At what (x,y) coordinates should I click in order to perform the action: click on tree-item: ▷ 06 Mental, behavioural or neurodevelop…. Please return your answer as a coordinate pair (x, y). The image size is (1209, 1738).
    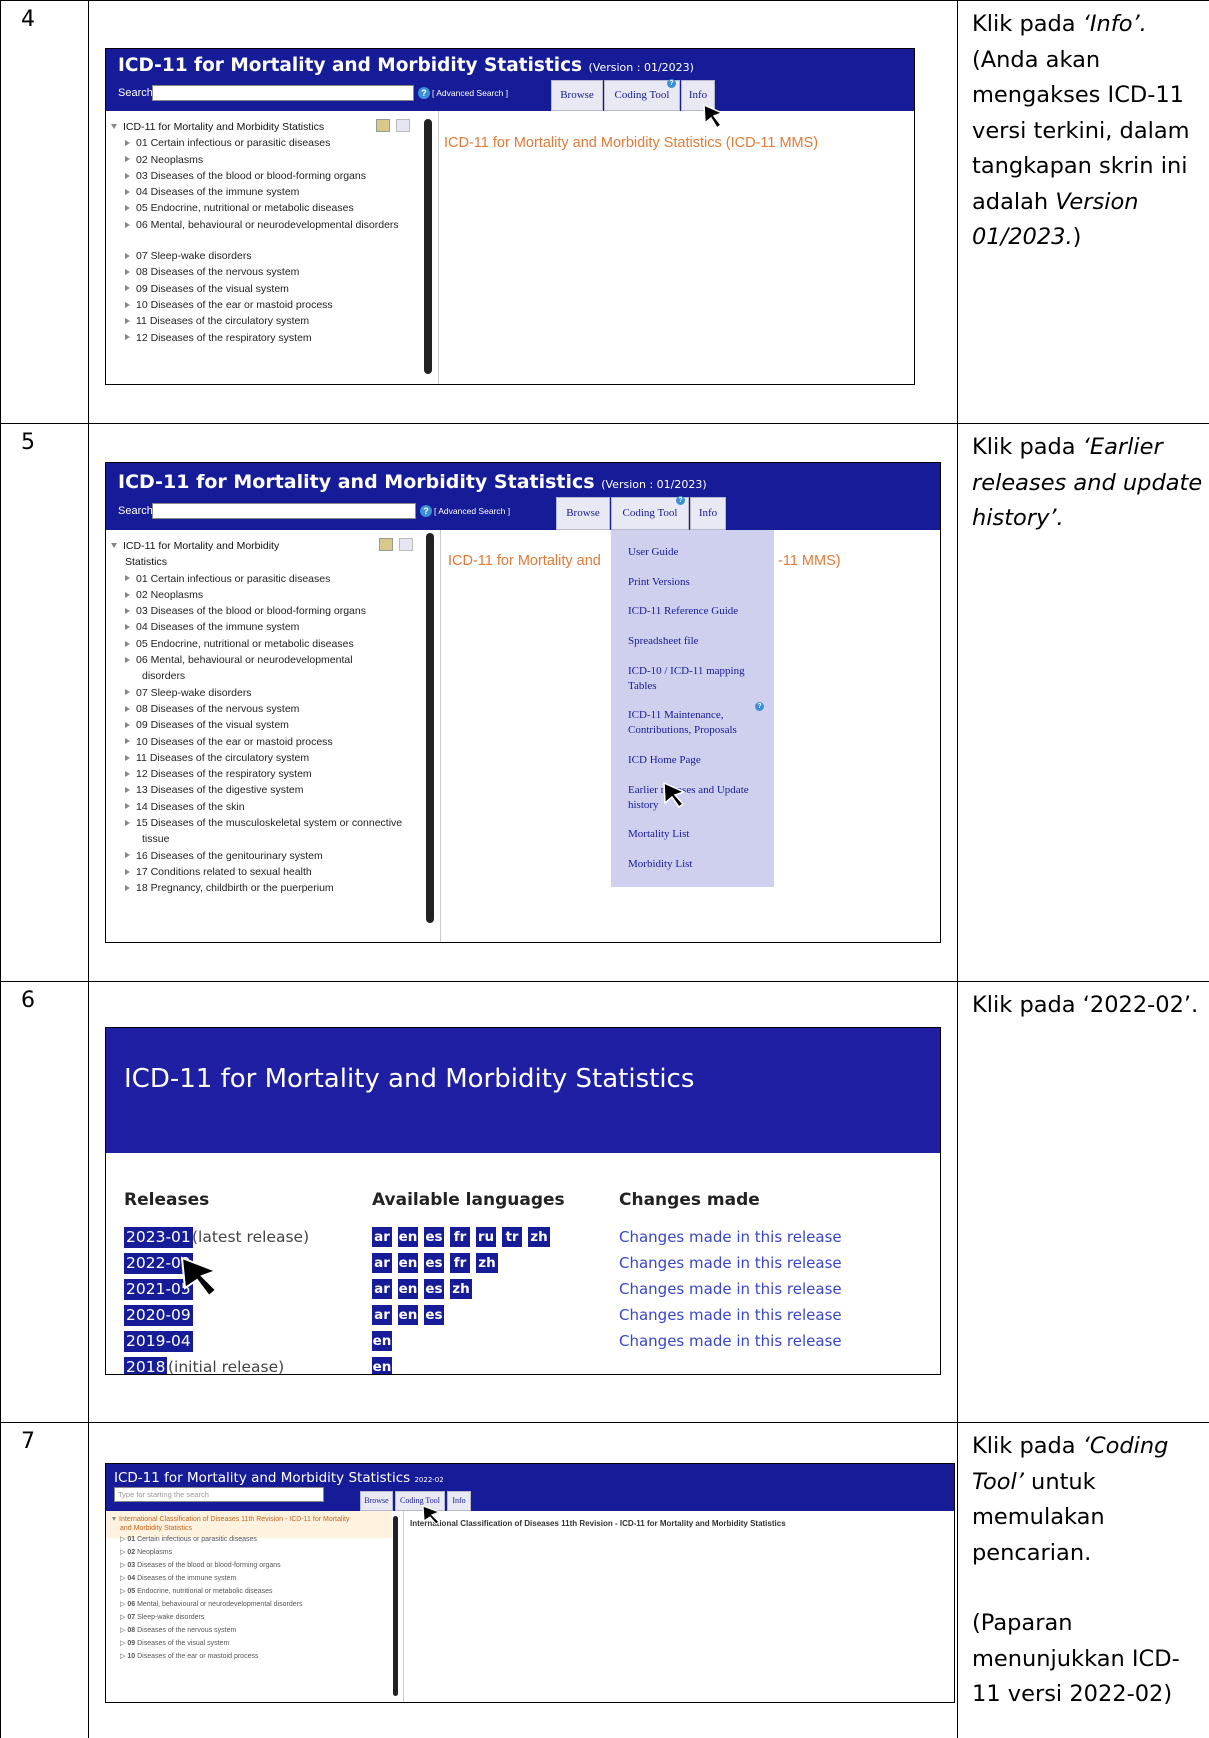
    Looking at the image, I should click on (230, 1604).